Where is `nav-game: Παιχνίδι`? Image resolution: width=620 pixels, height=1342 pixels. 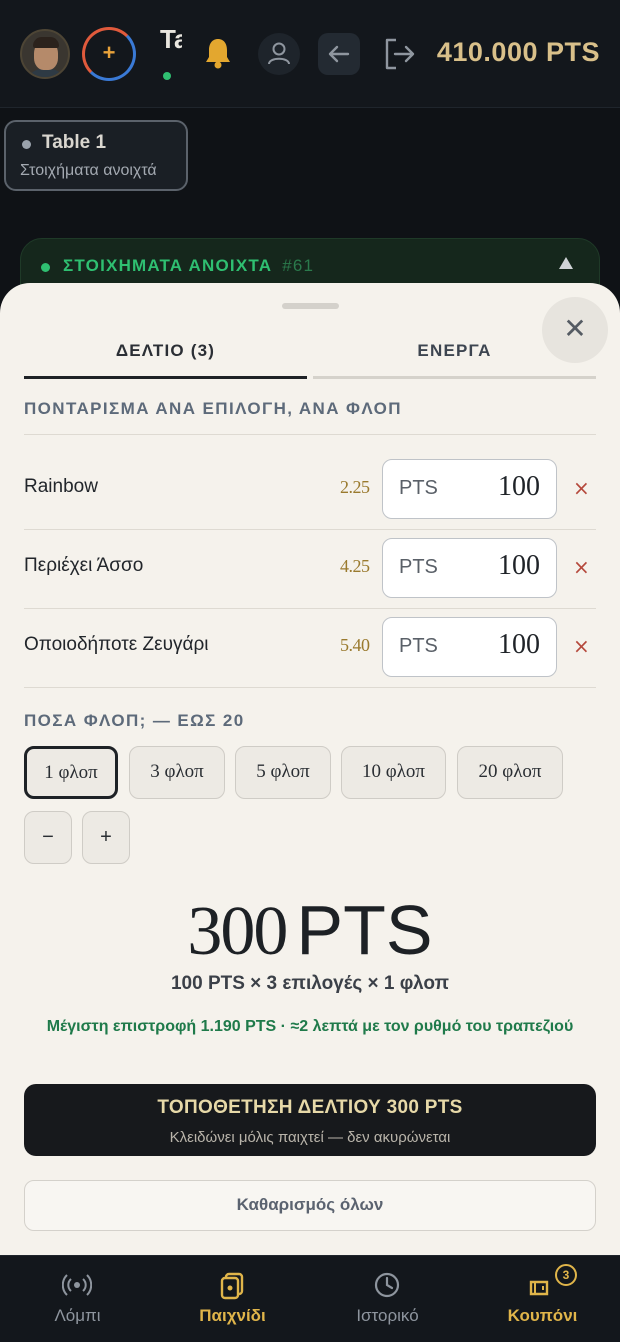
nav-game: Παιχνίδι is located at coordinates (232, 1299).